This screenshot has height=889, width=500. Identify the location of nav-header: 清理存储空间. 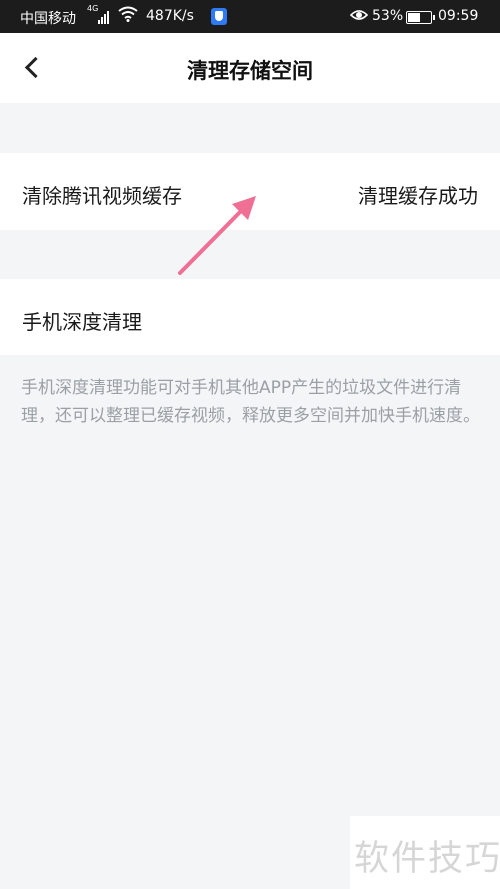
(250, 68).